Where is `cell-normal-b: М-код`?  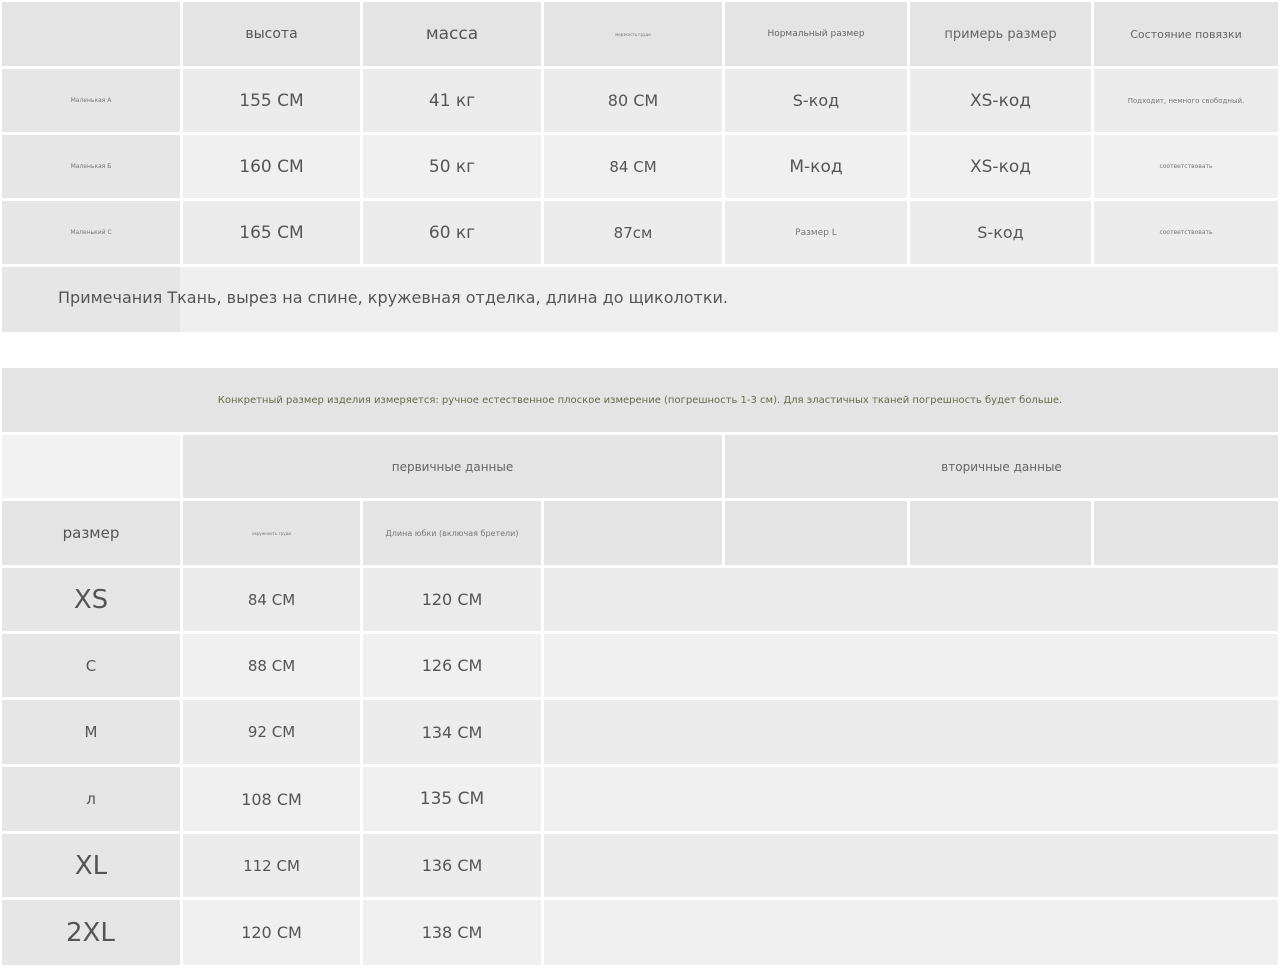 cell-normal-b: М-код is located at coordinates (816, 166).